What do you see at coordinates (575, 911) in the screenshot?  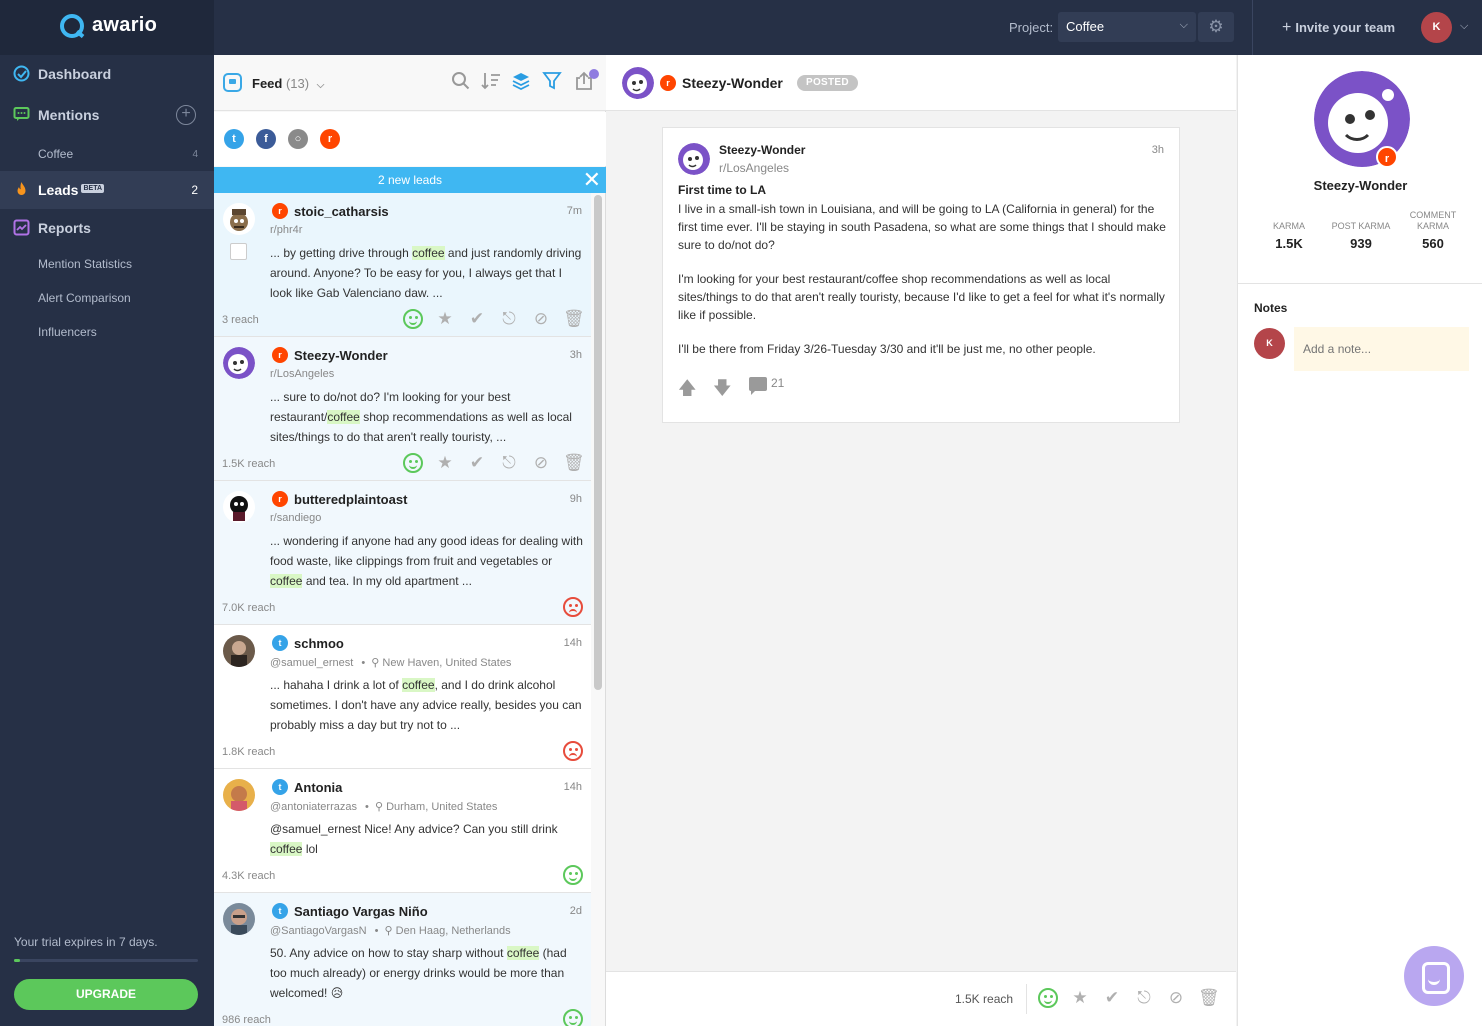 I see `timestamp: 2d` at bounding box center [575, 911].